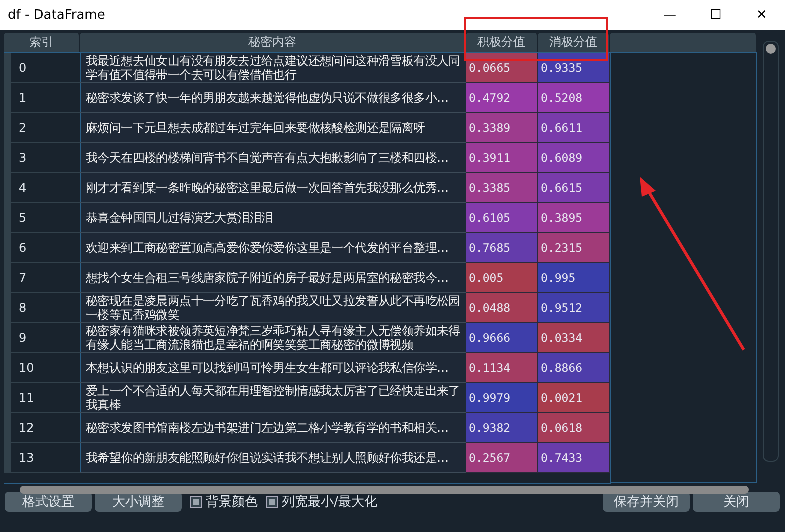 The height and width of the screenshot is (532, 785). Describe the element at coordinates (273, 398) in the screenshot. I see `table-cell: 爱上一个不合适的人每天都在用理智控制情感我太厉害了已经快走出来了我真棒` at that location.